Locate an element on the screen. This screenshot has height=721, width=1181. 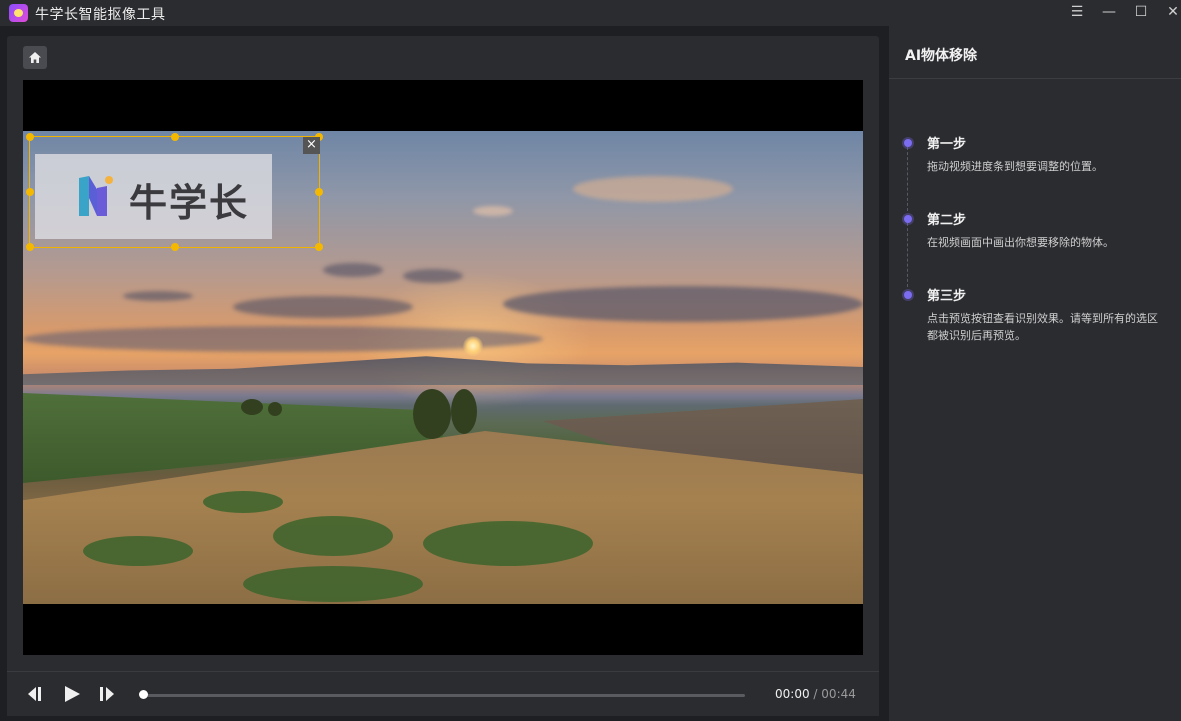
minimize-icon: — is located at coordinates (1109, 12).